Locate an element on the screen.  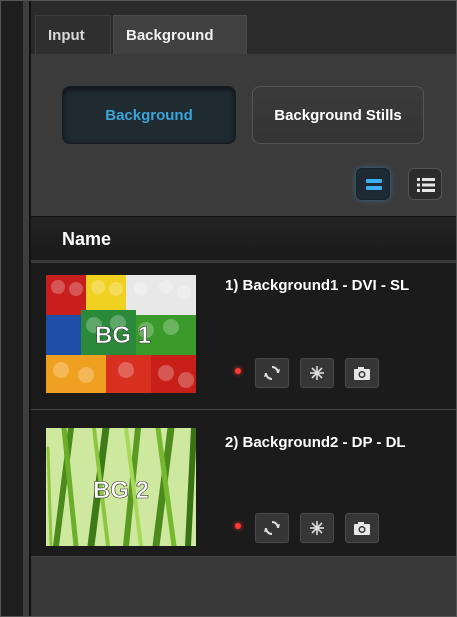
name-column-header: Name is located at coordinates (86, 239).